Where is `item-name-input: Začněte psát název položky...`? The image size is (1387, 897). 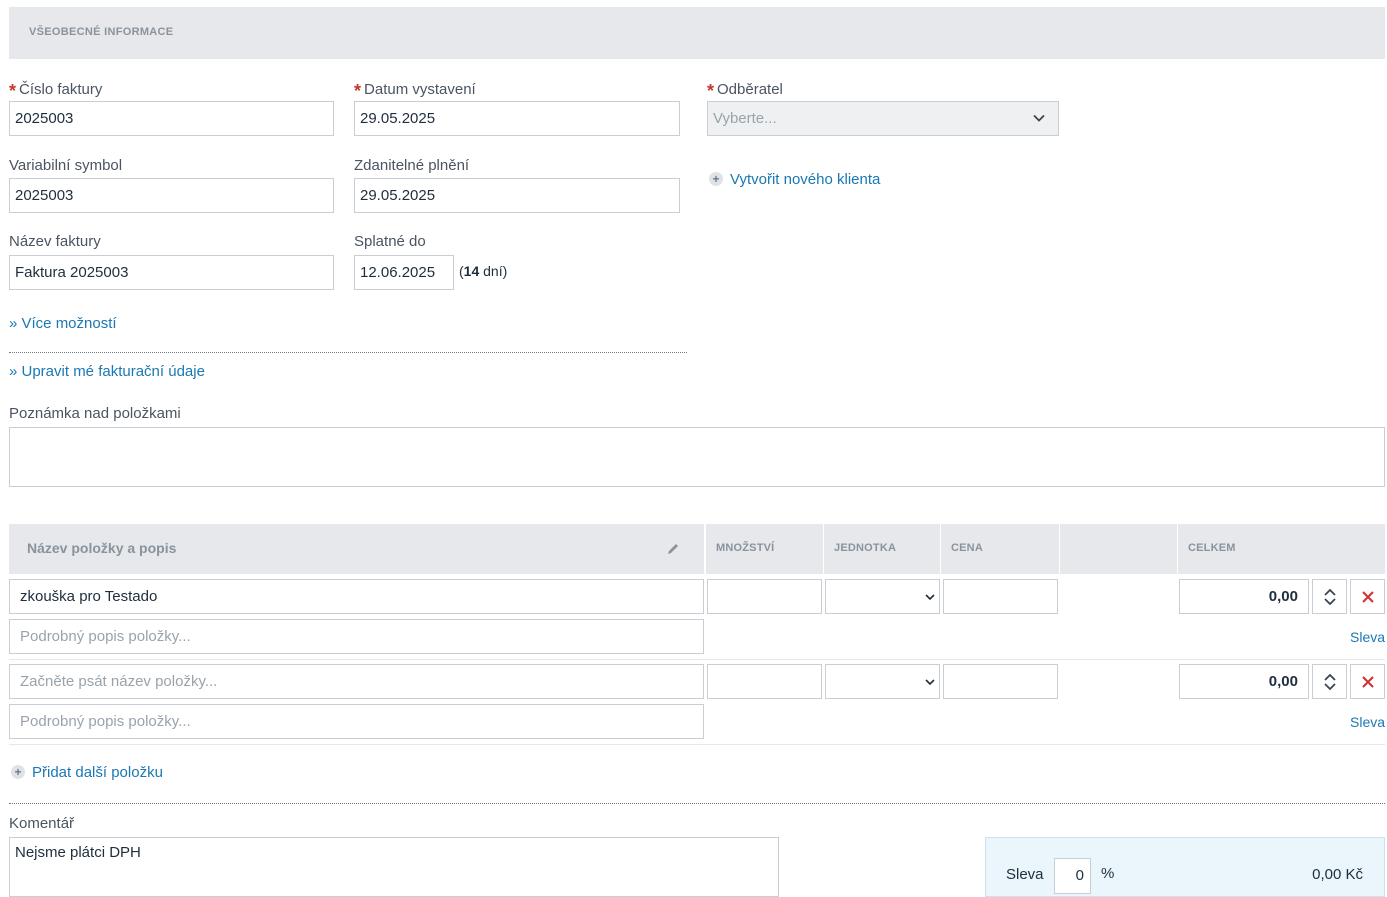 item-name-input: Začněte psát název položky... is located at coordinates (356, 681).